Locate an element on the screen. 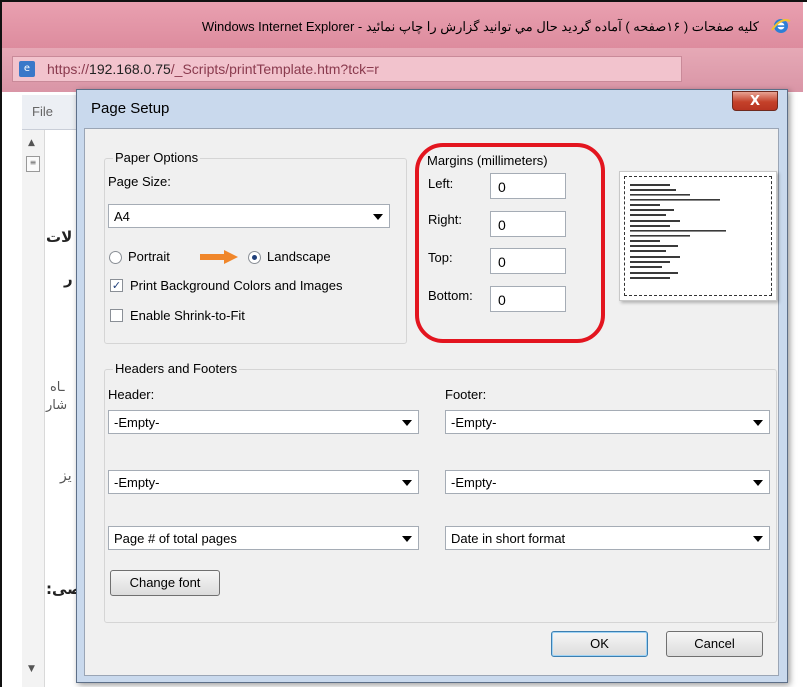  landscape-radio is located at coordinates (254, 257).